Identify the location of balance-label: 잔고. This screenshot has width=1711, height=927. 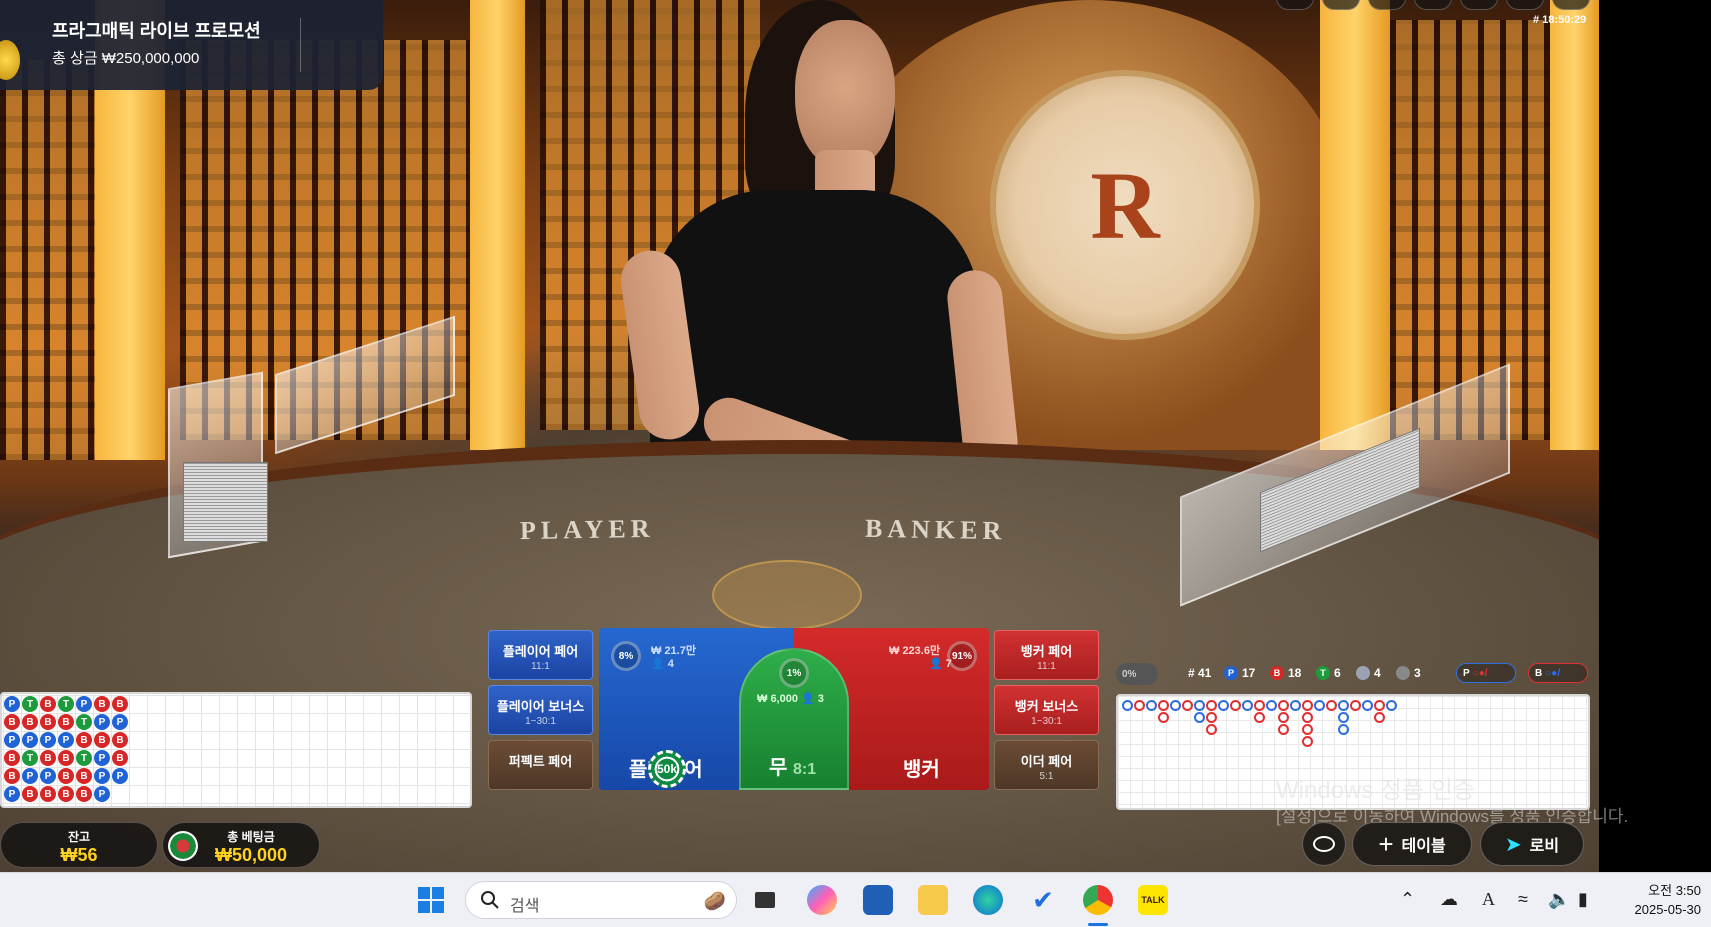
(79, 837).